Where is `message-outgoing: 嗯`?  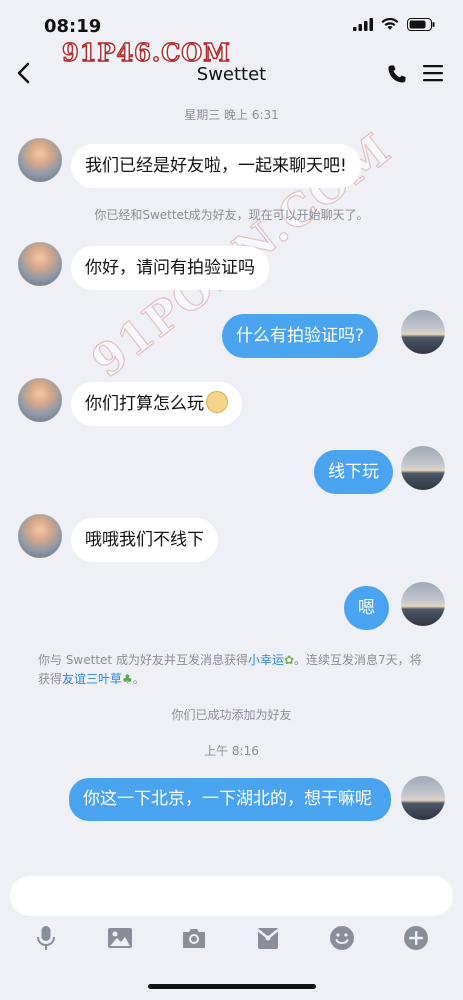 message-outgoing: 嗯 is located at coordinates (366, 608).